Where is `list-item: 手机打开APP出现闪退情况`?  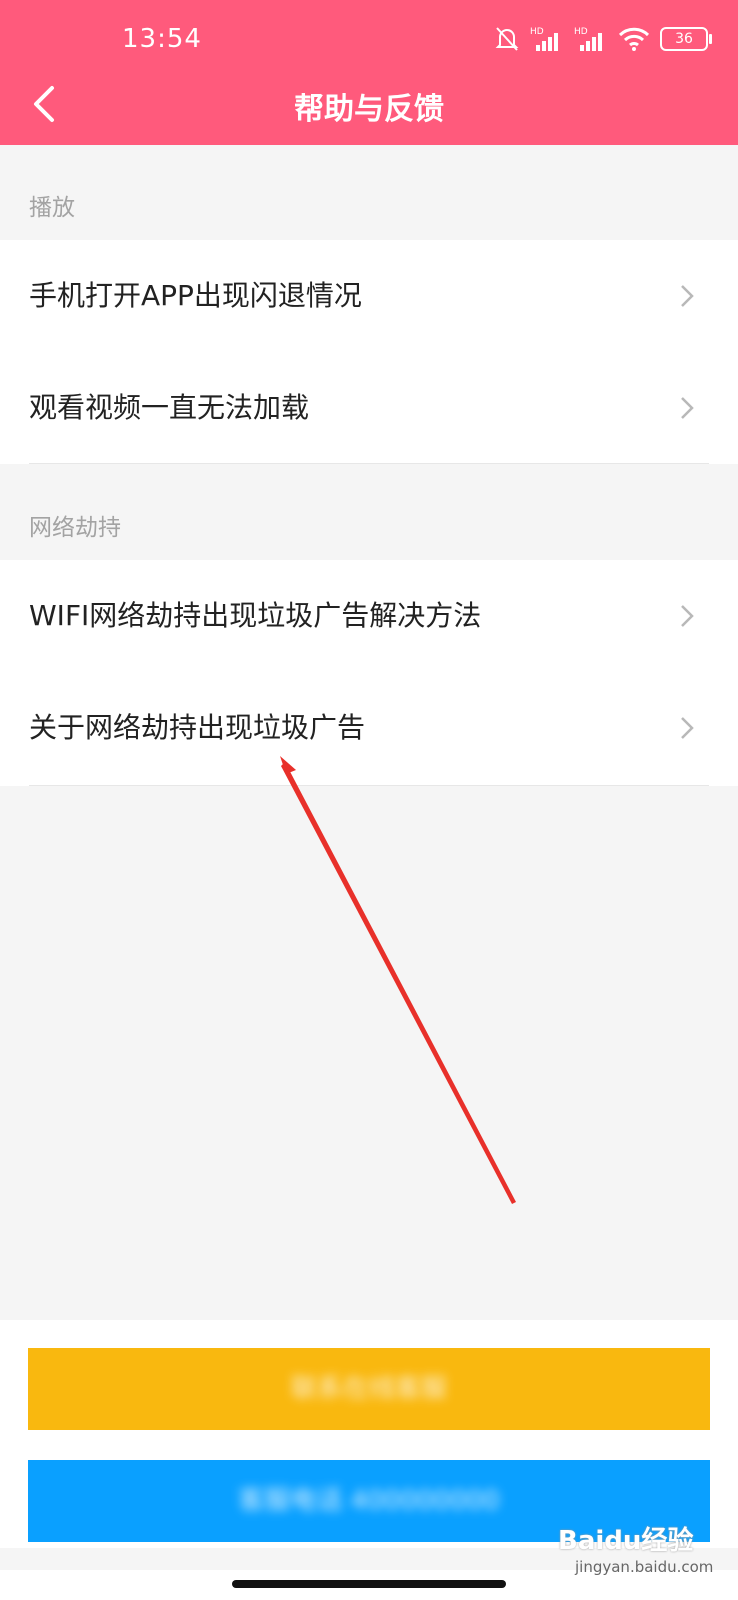
list-item: 手机打开APP出现闪退情况 is located at coordinates (369, 296).